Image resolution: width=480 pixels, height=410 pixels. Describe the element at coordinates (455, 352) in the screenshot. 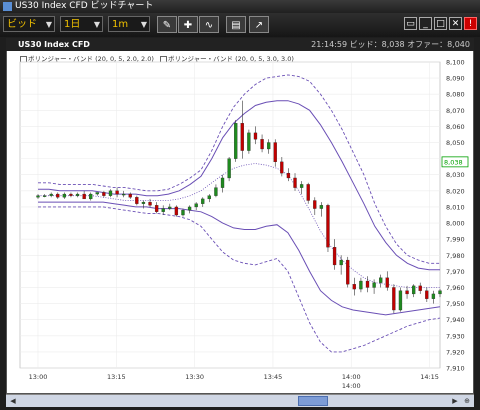

I see `y-tick-label: 7,920` at that location.